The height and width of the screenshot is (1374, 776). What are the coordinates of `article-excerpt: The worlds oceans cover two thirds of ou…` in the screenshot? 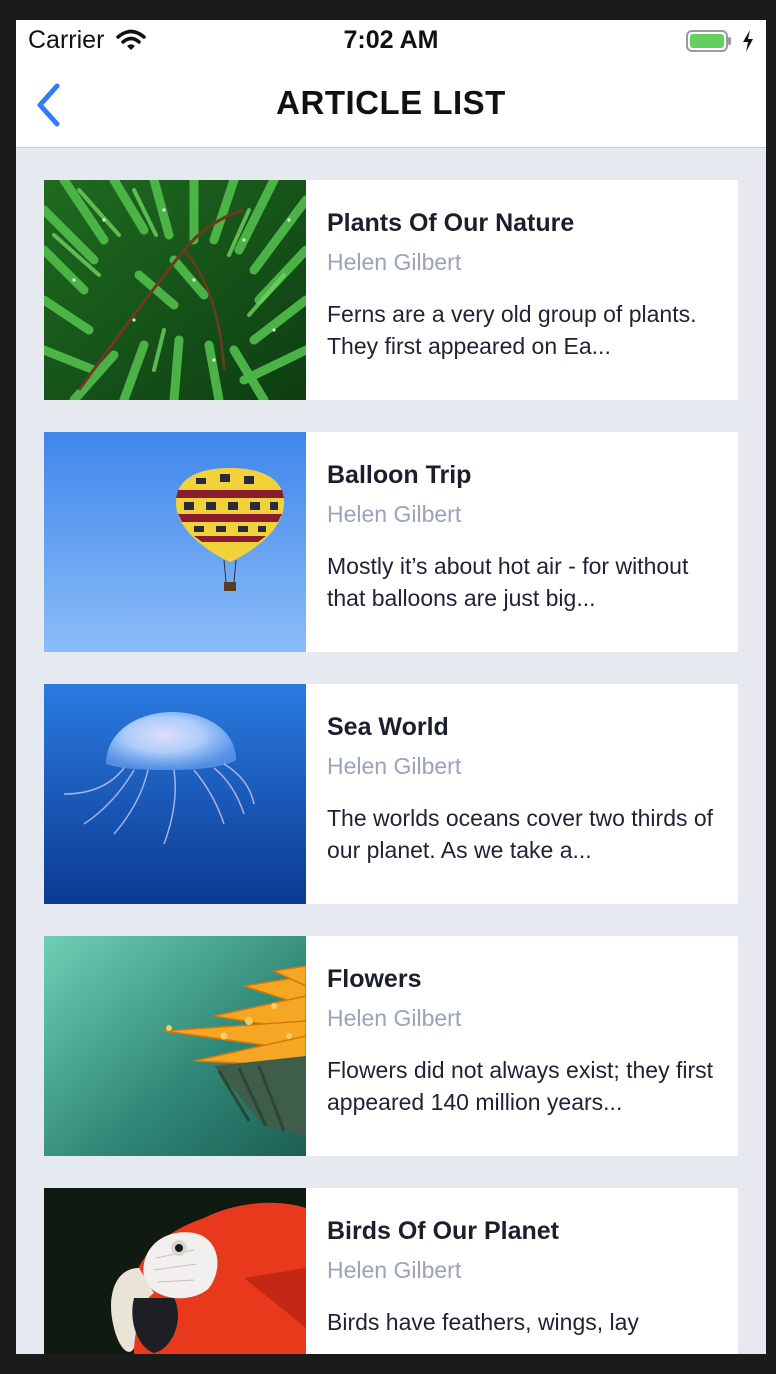 It's located at (520, 834).